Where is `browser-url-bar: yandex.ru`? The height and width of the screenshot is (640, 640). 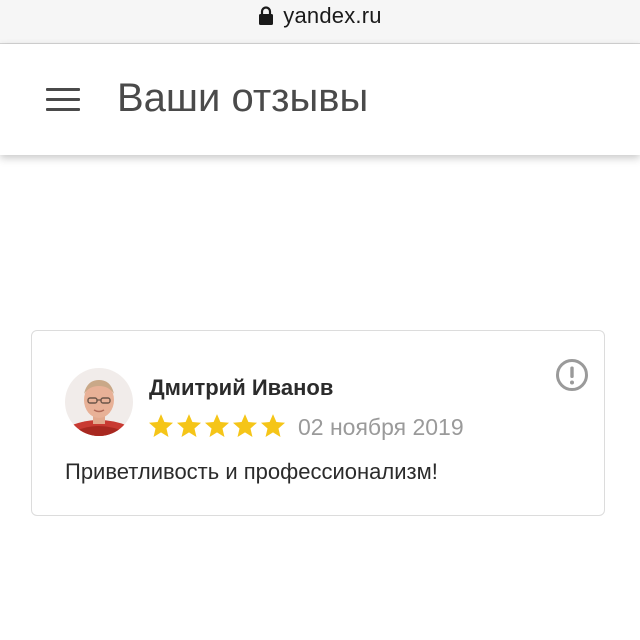 browser-url-bar: yandex.ru is located at coordinates (320, 22).